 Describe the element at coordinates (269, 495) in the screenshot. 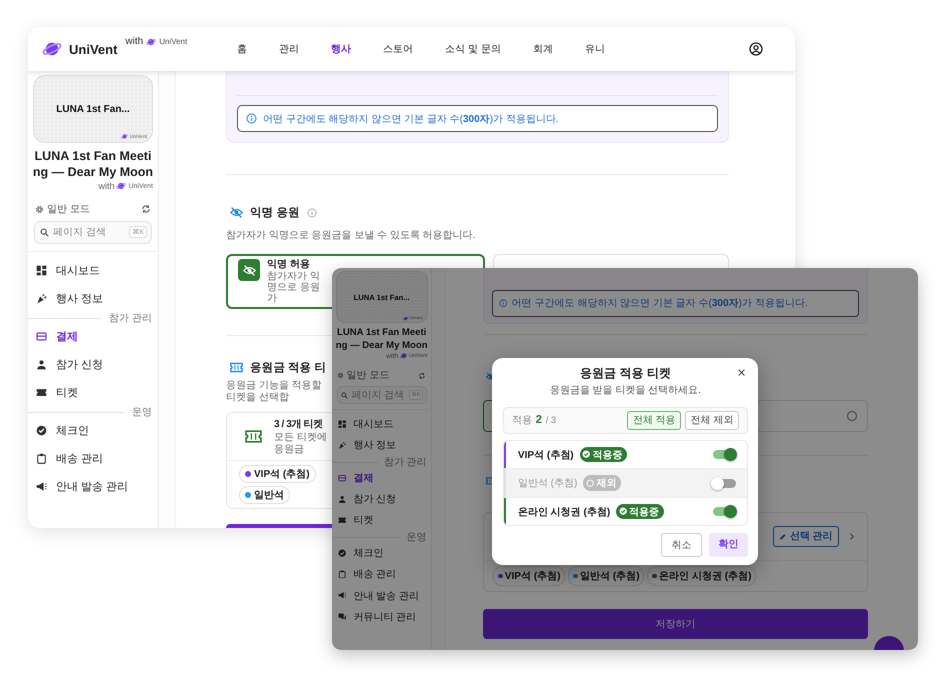

I see `chip-label: 일반석` at that location.